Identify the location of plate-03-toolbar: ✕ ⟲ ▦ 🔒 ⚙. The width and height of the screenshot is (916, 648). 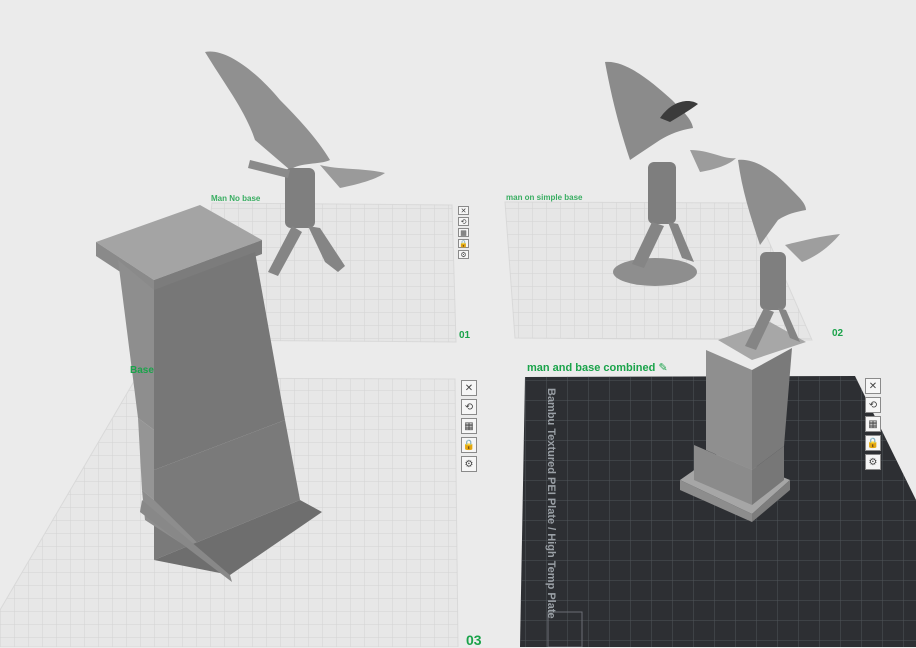
(469, 427).